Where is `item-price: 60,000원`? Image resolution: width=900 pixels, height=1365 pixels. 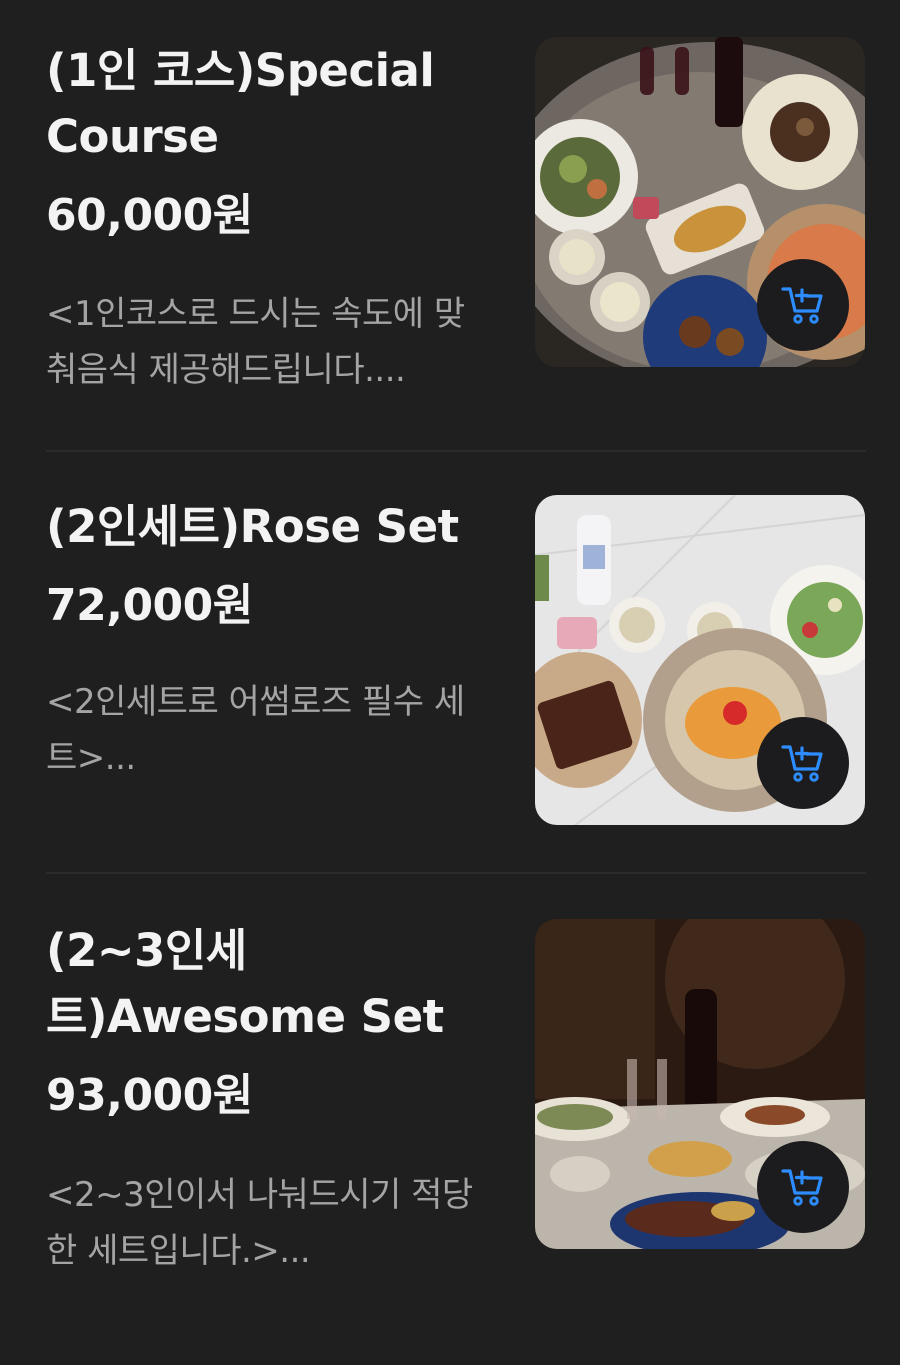
item-price: 60,000원 is located at coordinates (149, 215).